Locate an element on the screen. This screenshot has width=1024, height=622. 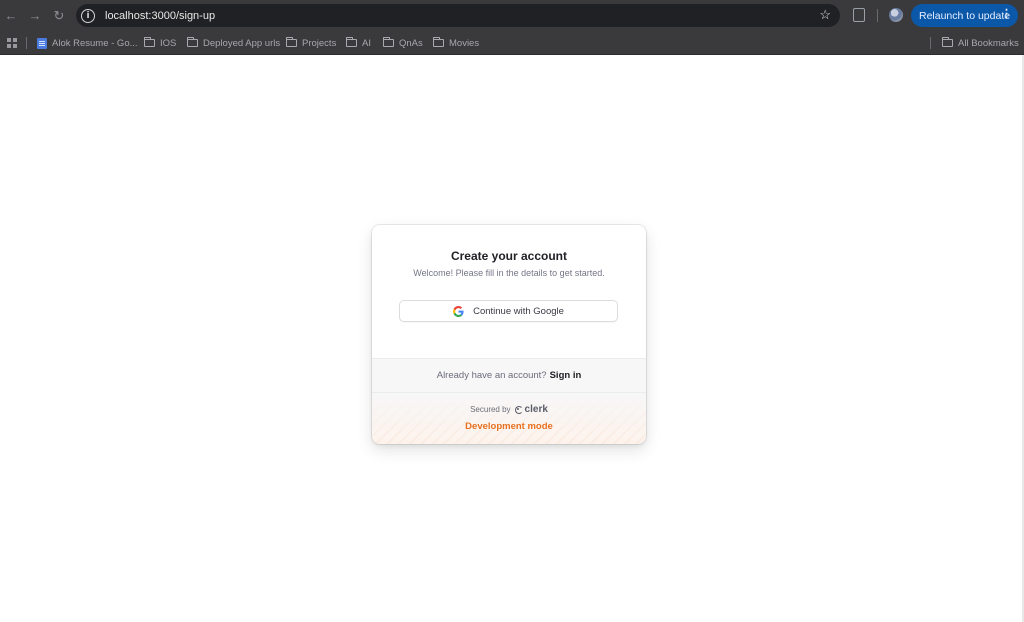
bookmark-deployed-app-urls: Deployed App urls is located at coordinates (233, 43).